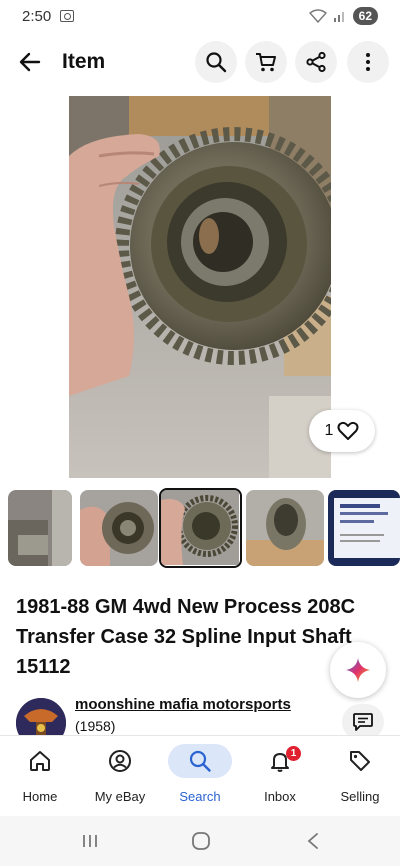 This screenshot has width=400, height=866. I want to click on nav-search: Search, so click(200, 779).